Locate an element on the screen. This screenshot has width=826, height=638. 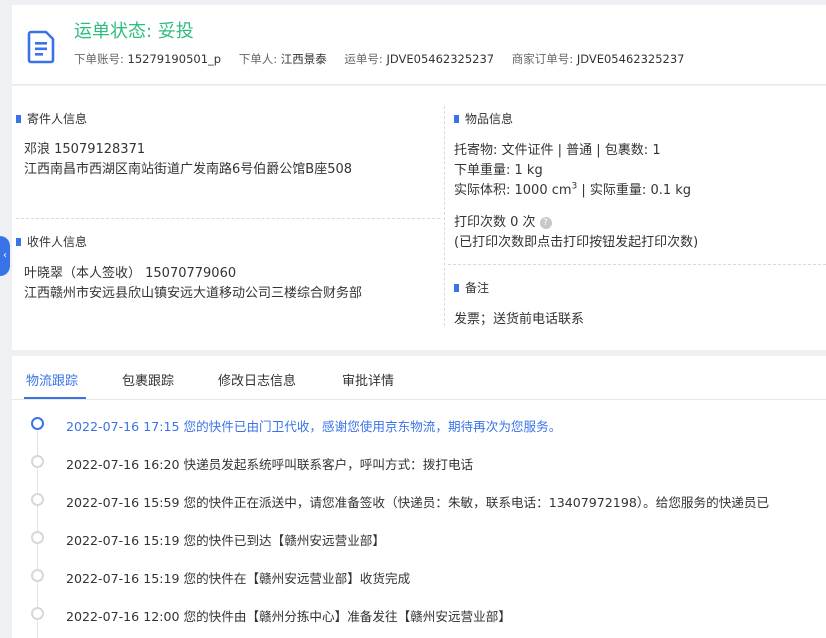
timeline-item: 2022-07-16 15:19 您的快件在【赣州安远营业部】收货完成 is located at coordinates (419, 576).